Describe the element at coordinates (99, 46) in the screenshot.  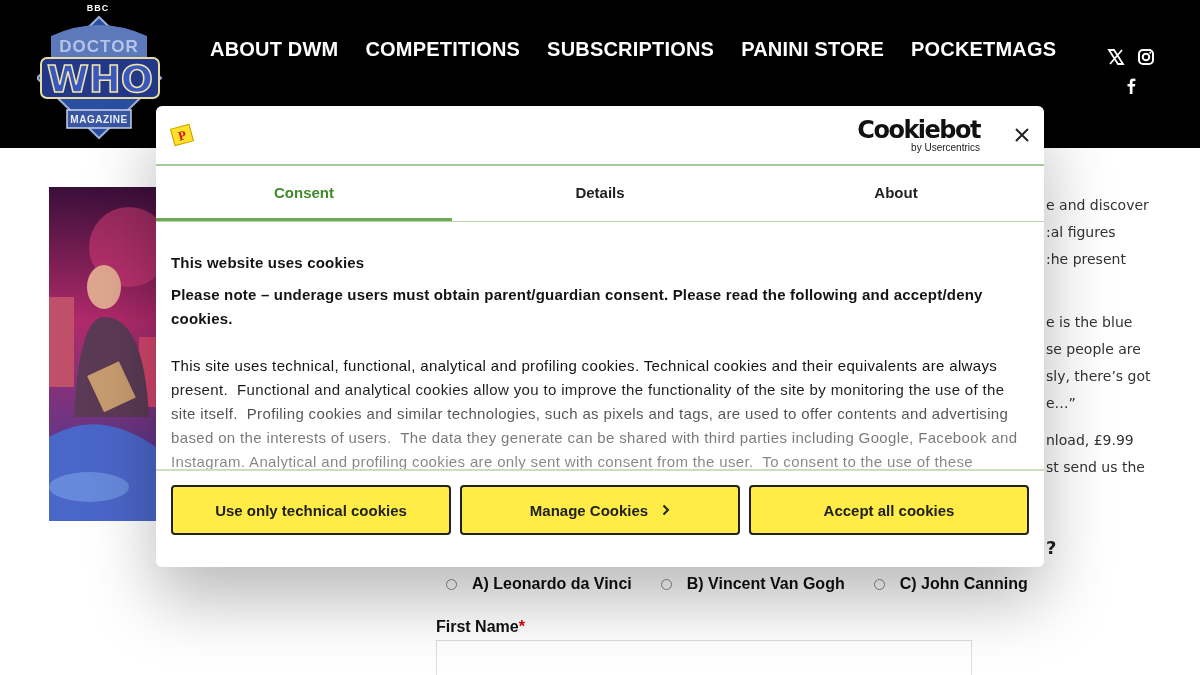
I see `logo-text: DOCTOR` at that location.